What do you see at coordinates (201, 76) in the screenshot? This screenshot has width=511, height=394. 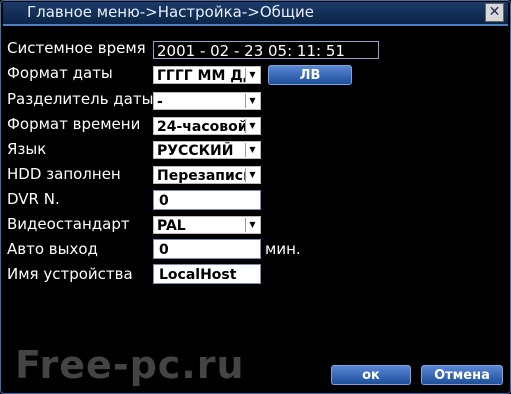 I see `date-format-value: ГГГГ ММ ДД` at bounding box center [201, 76].